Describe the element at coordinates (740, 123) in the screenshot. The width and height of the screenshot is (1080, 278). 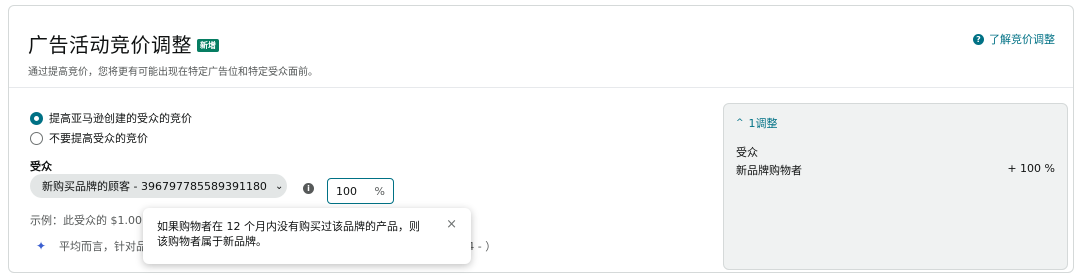
I see `chevron-up-icon: ^` at that location.